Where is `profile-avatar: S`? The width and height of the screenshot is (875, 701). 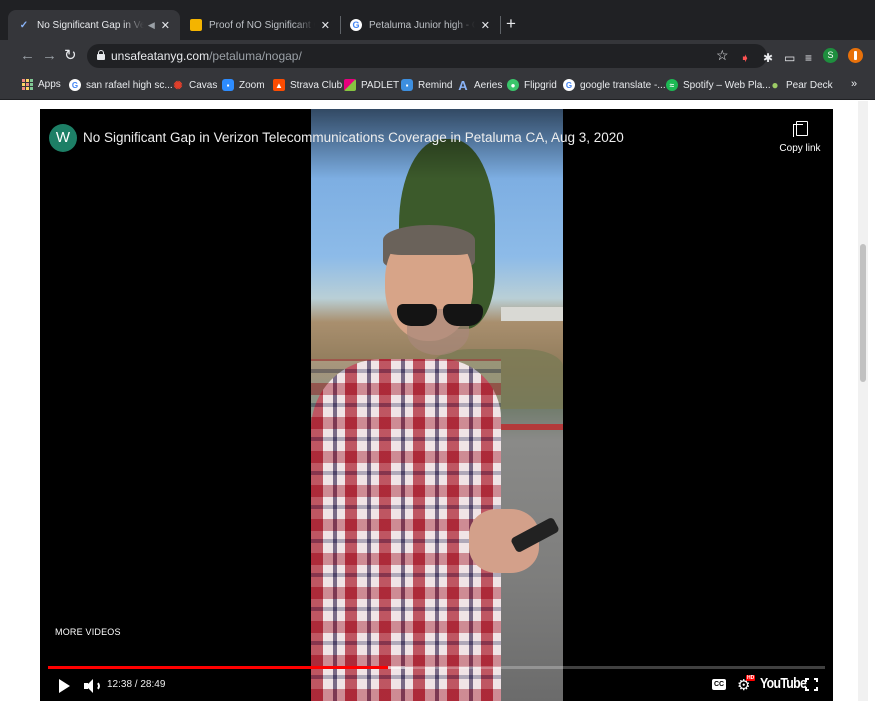 profile-avatar: S is located at coordinates (830, 55).